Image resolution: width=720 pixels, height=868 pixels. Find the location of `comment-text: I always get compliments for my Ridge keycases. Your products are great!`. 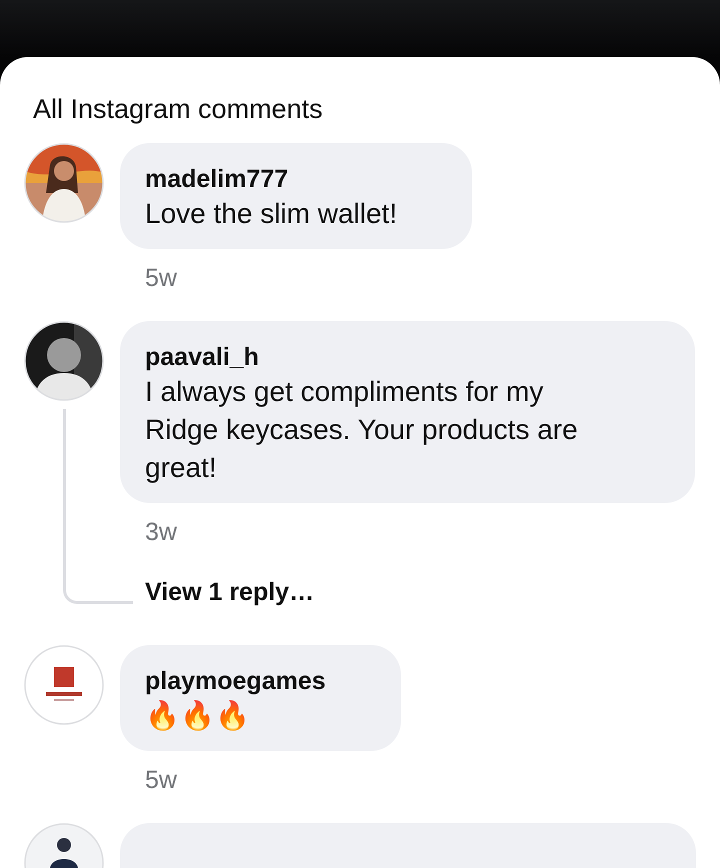

comment-text: I always get compliments for my Ridge keycases. Your products are great! is located at coordinates (362, 430).